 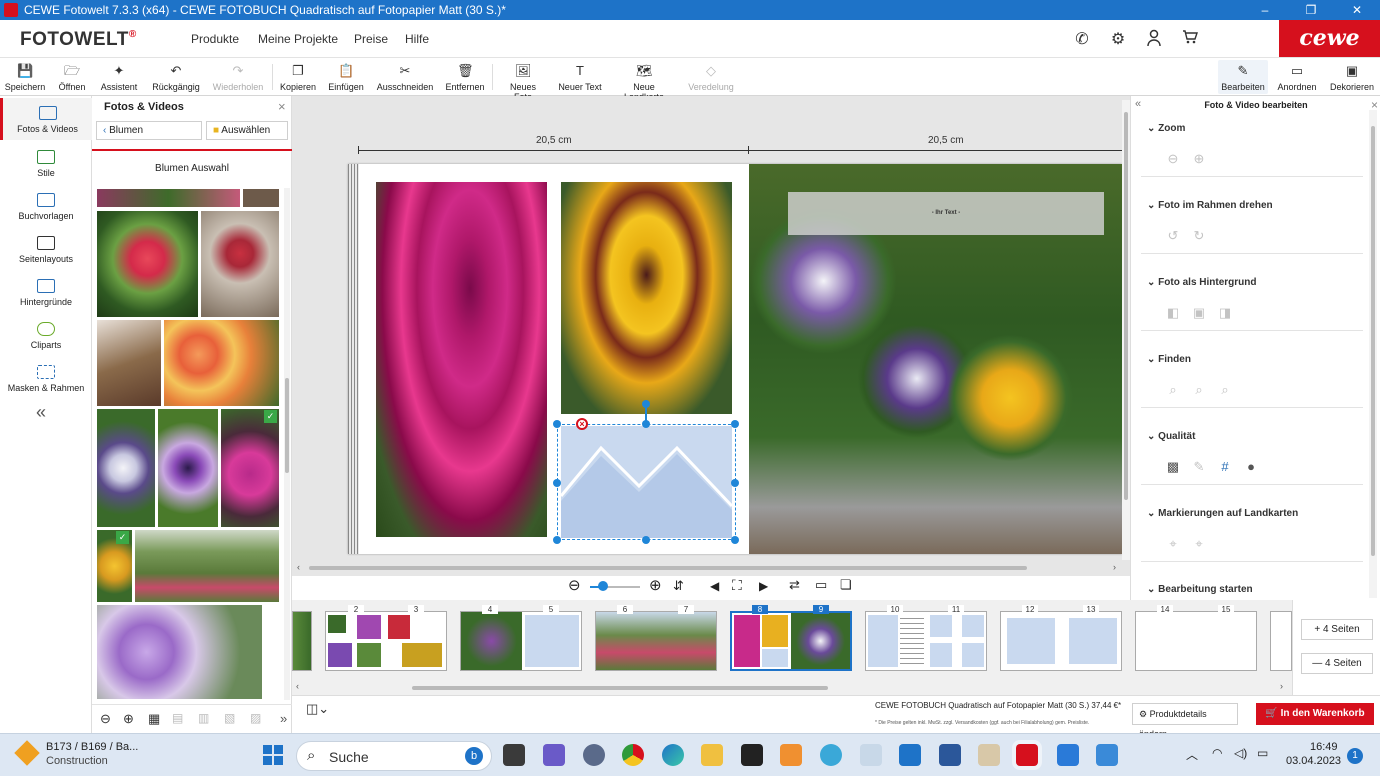 I want to click on page-view-icon: ◫⌄, so click(x=317, y=709).